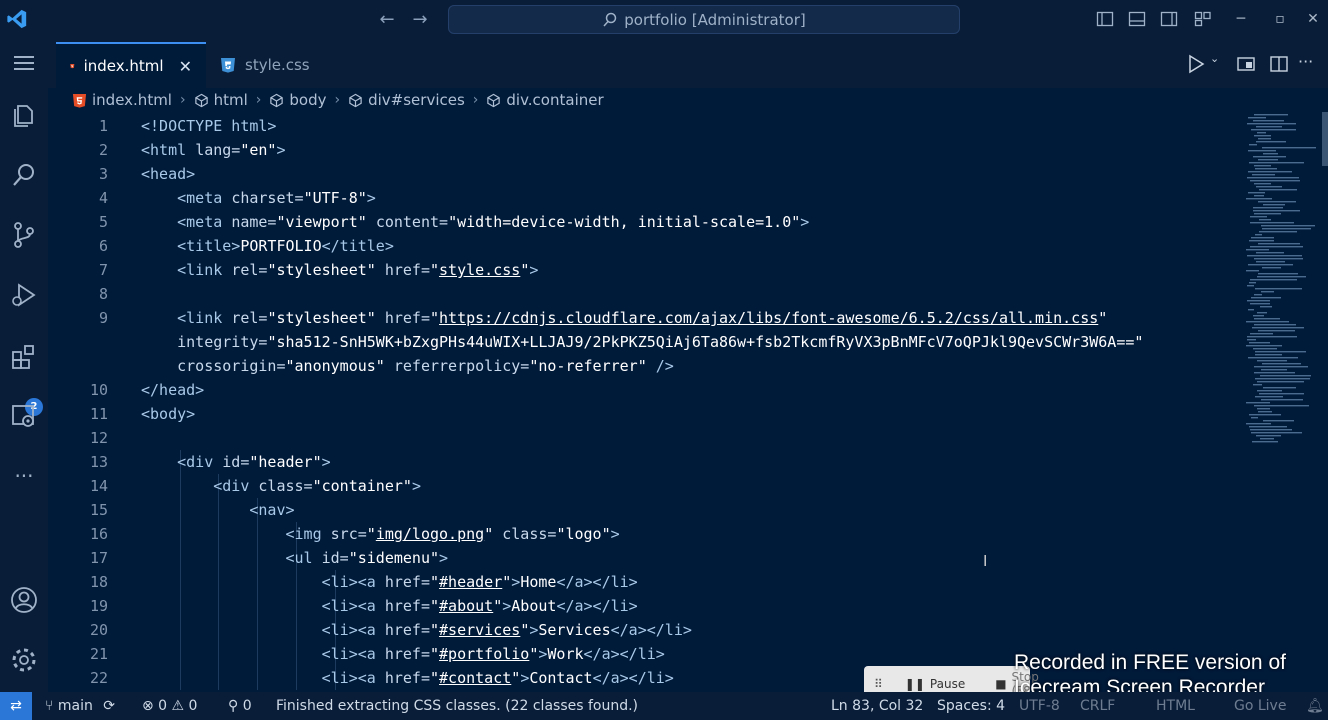  I want to click on minimap, so click(1284, 282).